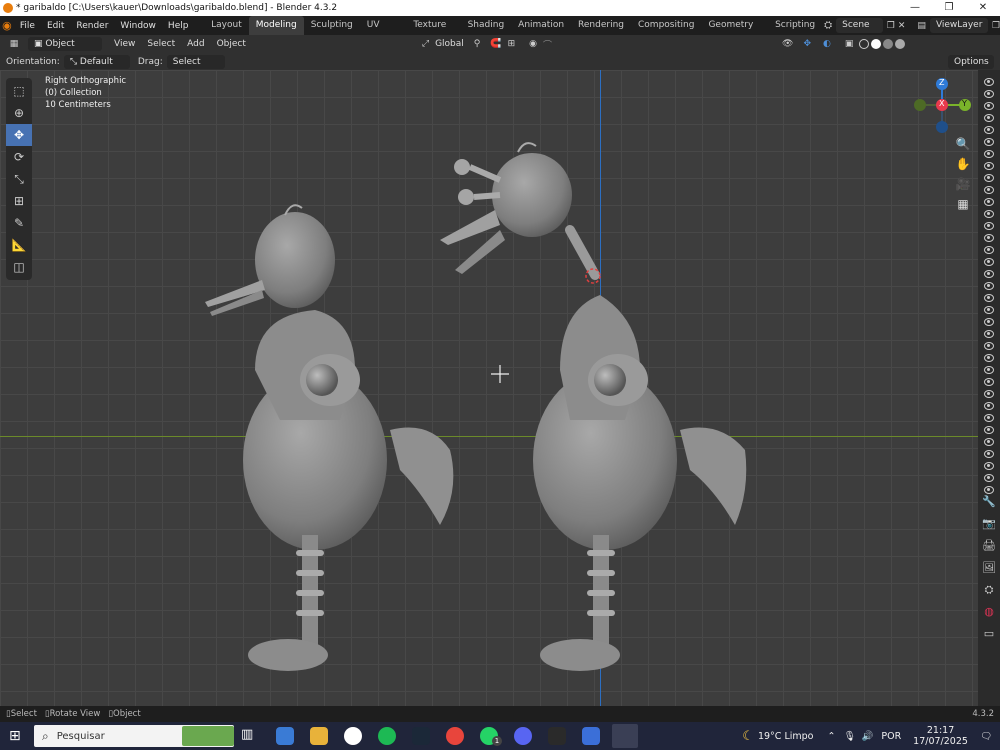 This screenshot has height=750, width=1000. Describe the element at coordinates (533, 44) in the screenshot. I see `proportional-edit-icon: ◉` at that location.